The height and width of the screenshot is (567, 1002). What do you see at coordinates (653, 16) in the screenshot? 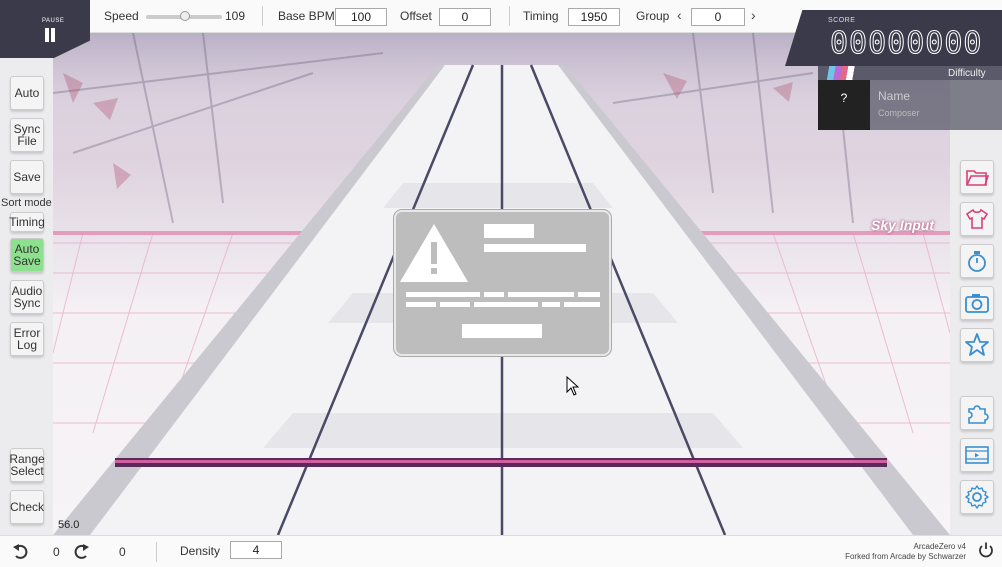
I see `group-label: Group` at bounding box center [653, 16].